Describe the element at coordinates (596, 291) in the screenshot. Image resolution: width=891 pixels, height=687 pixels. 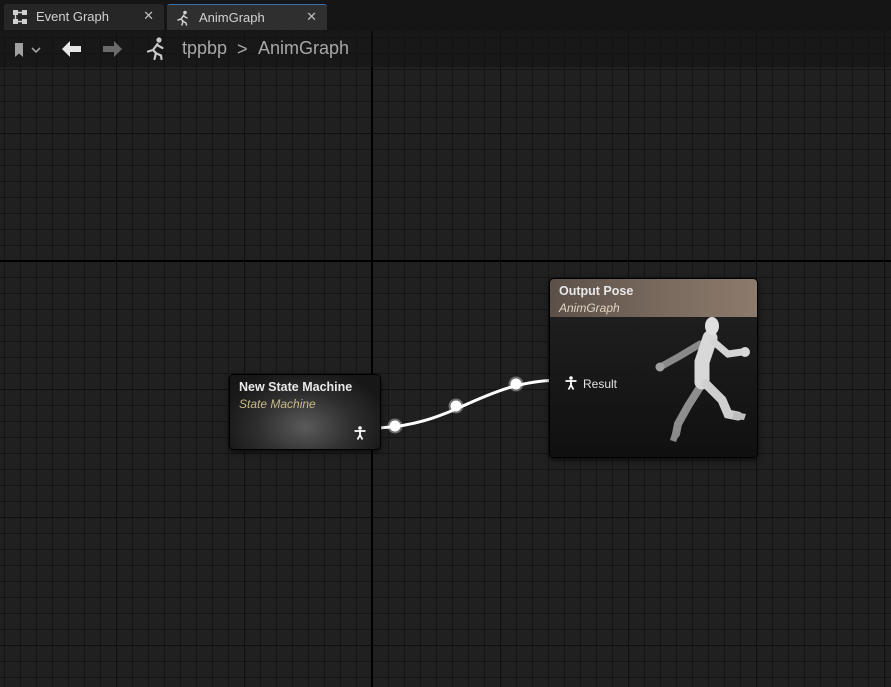
I see `node-title: Output Pose` at that location.